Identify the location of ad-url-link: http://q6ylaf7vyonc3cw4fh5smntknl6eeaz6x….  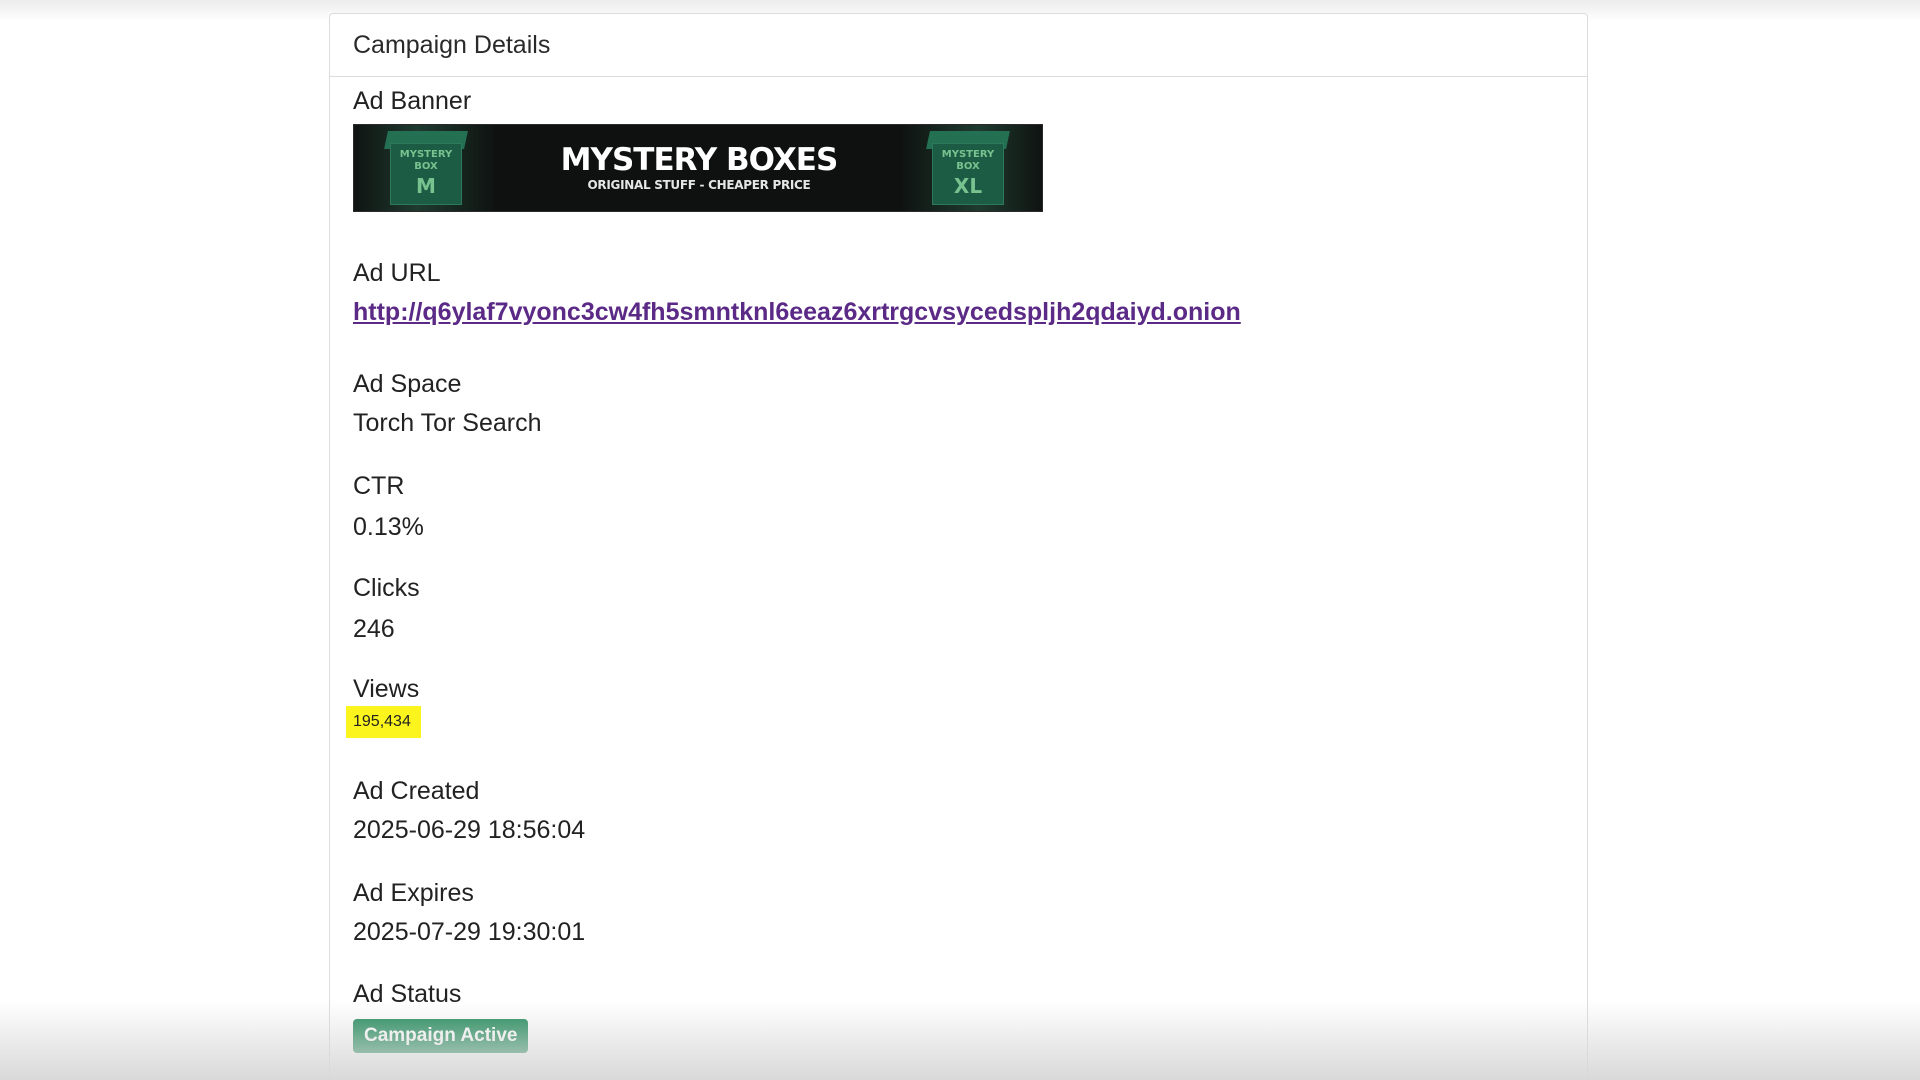
(797, 312).